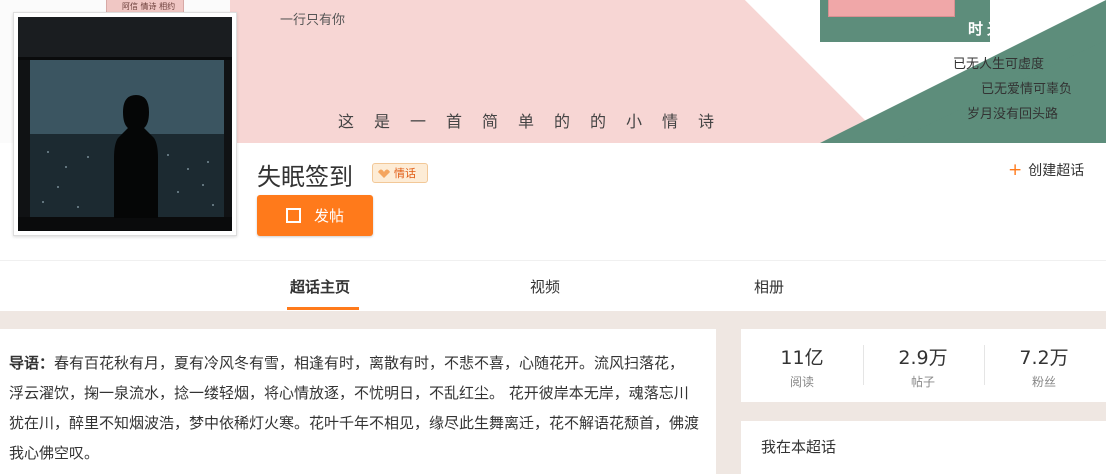  Describe the element at coordinates (32, 363) in the screenshot. I see `intro-prefix: 导语：` at that location.